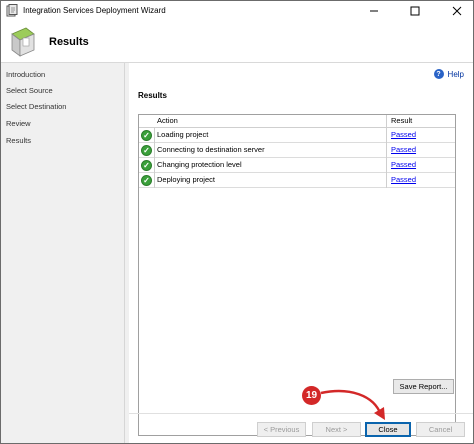 Image resolution: width=474 pixels, height=444 pixels. I want to click on nav-item-select-destination: Select Destination, so click(36, 106).